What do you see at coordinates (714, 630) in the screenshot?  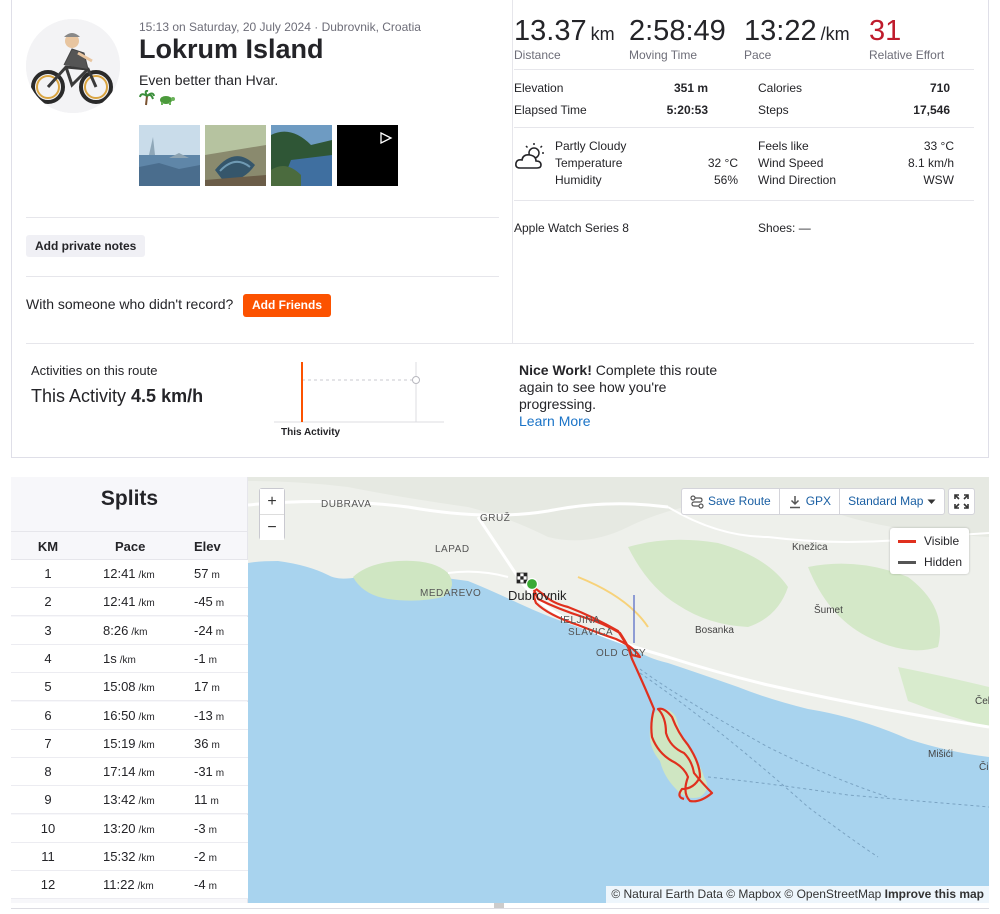 I see `place-label-bosanka: Bosanka` at bounding box center [714, 630].